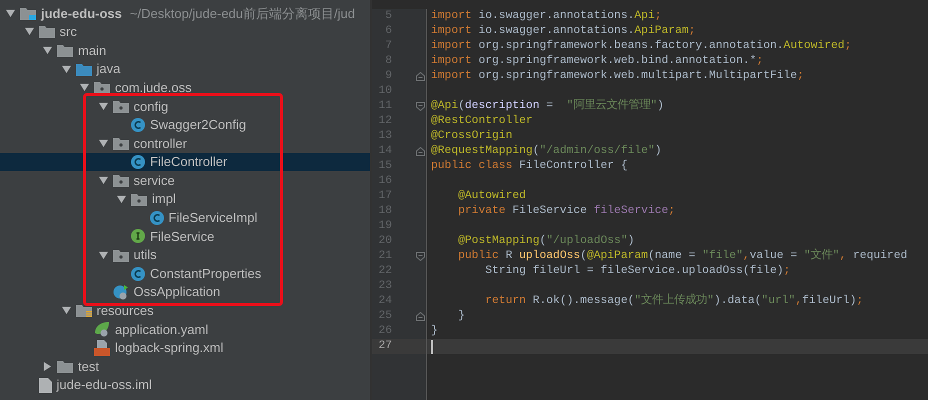 Image resolution: width=928 pixels, height=400 pixels. I want to click on code-line: import io.swagger.annotations.Api;, so click(546, 16).